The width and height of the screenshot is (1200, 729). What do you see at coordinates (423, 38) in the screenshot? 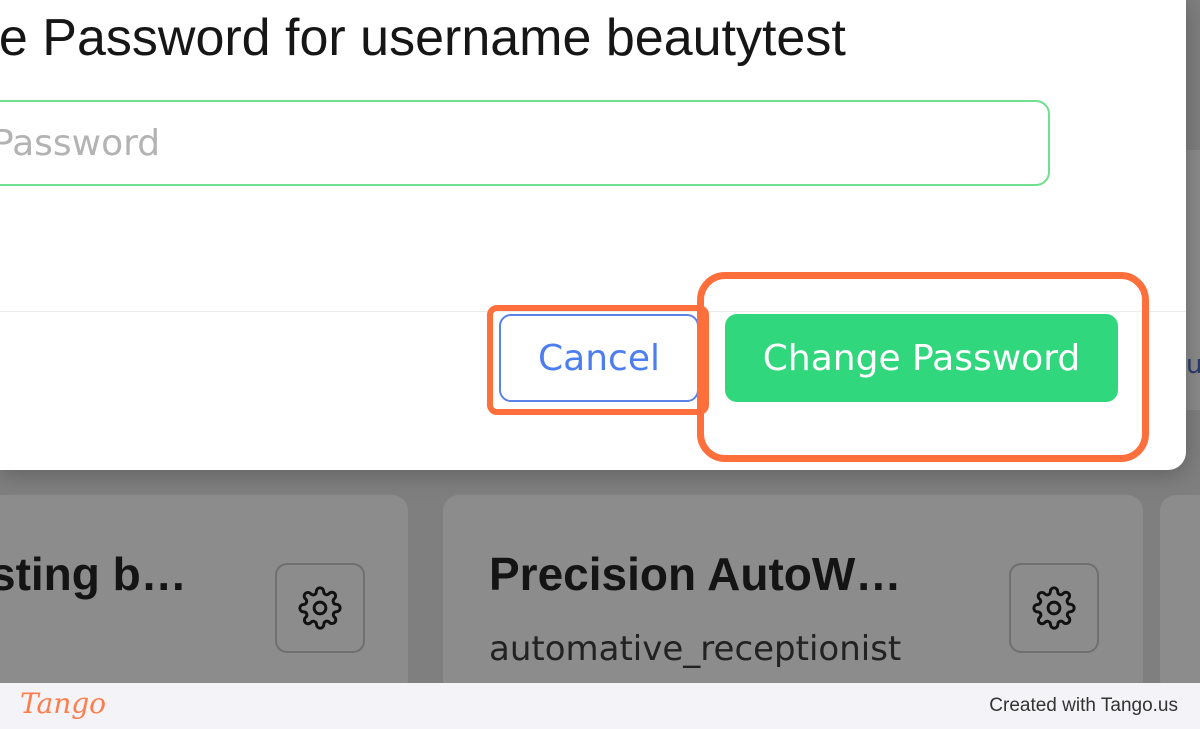
I see `modal-title: ge Password for username beautytest` at bounding box center [423, 38].